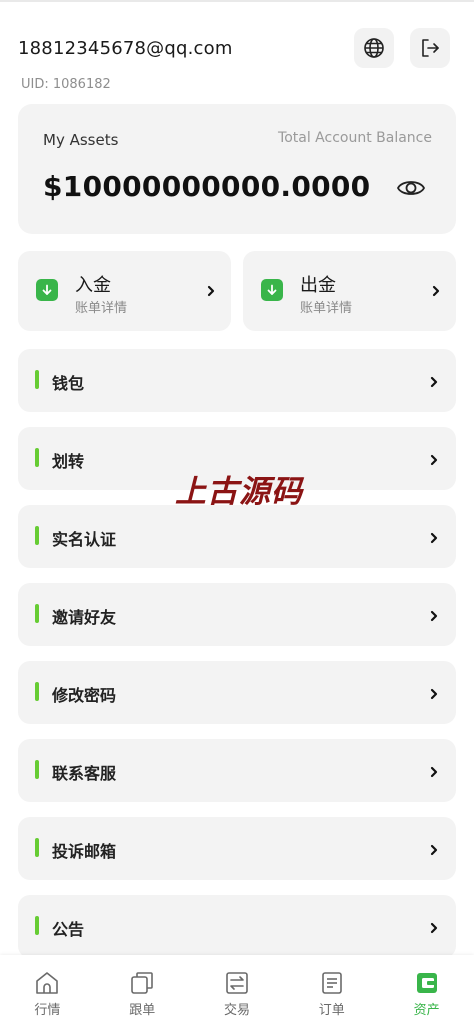  What do you see at coordinates (84, 773) in the screenshot?
I see `menu-item-label: 联系客服` at bounding box center [84, 773].